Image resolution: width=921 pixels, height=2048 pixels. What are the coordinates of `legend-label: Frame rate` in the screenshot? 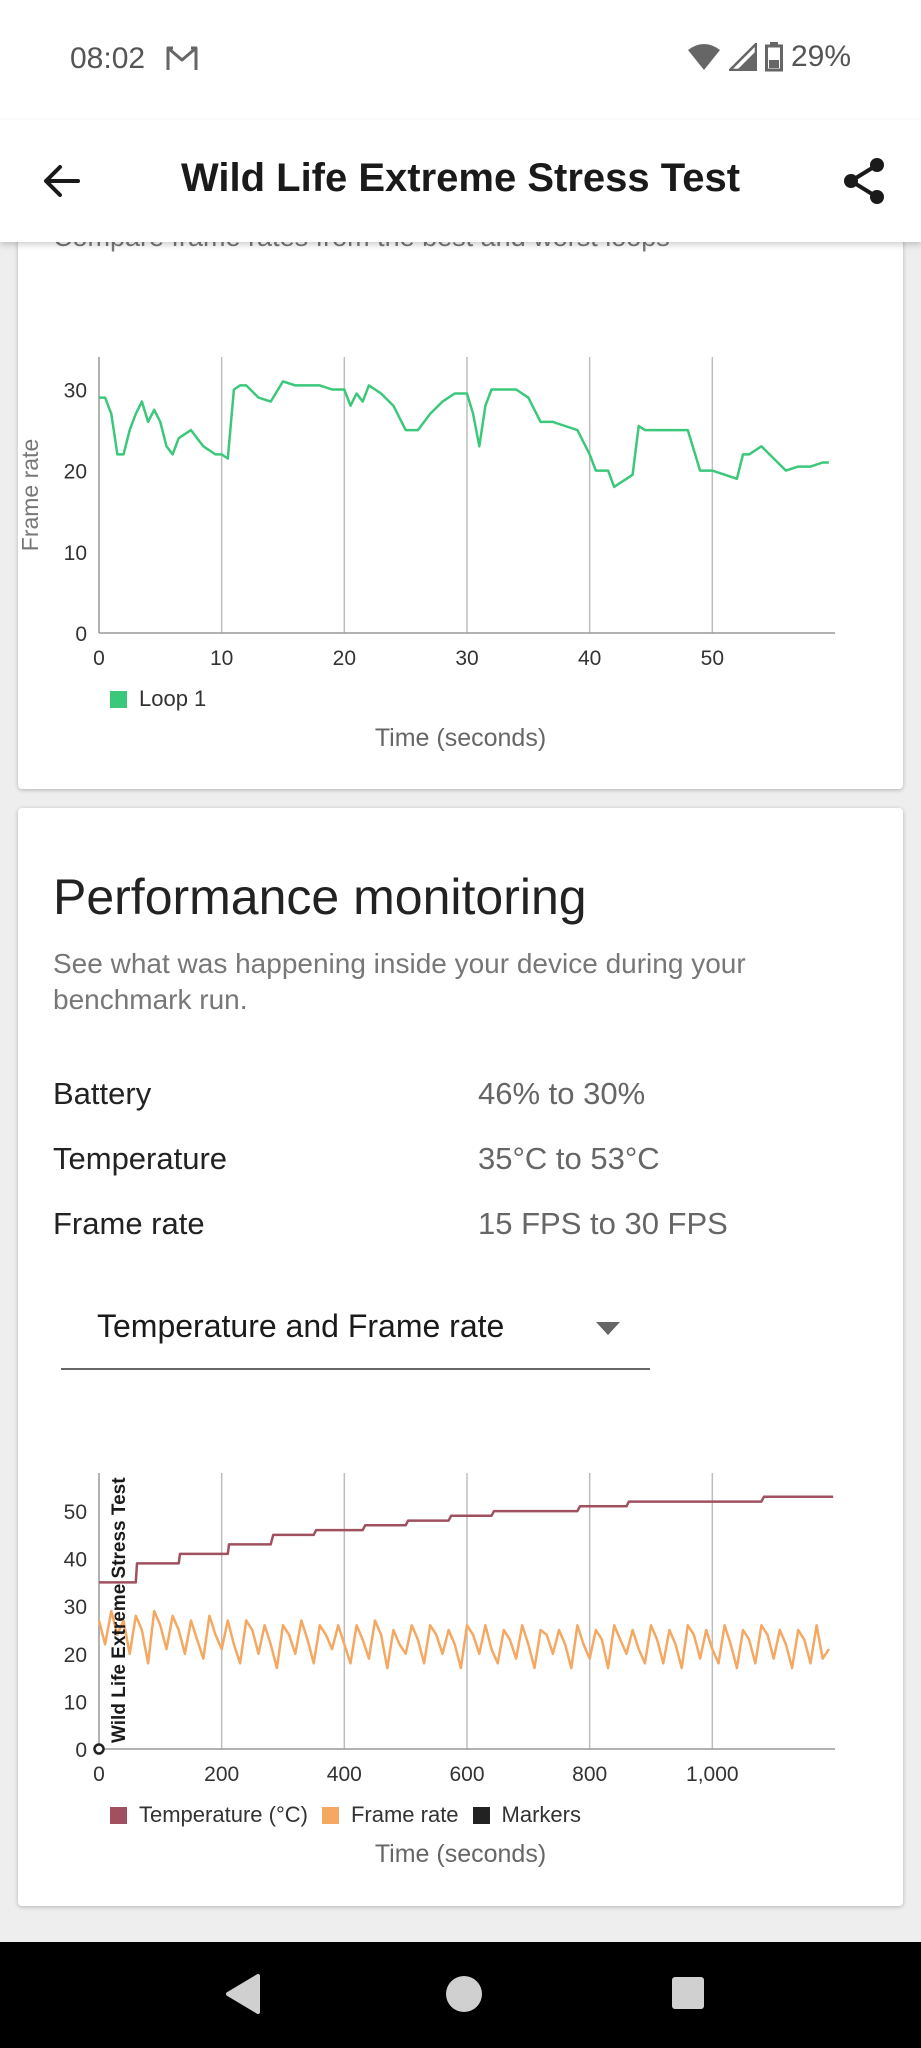 It's located at (404, 1814).